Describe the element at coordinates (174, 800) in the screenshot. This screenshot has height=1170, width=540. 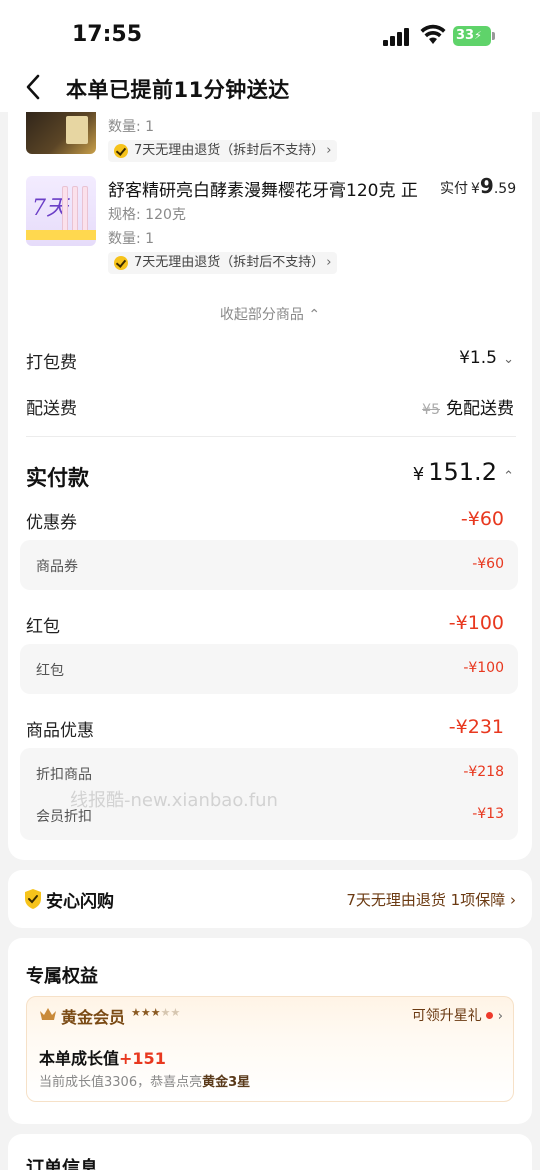
I see `watermark: 线报酷-new.xianbao.fun` at that location.